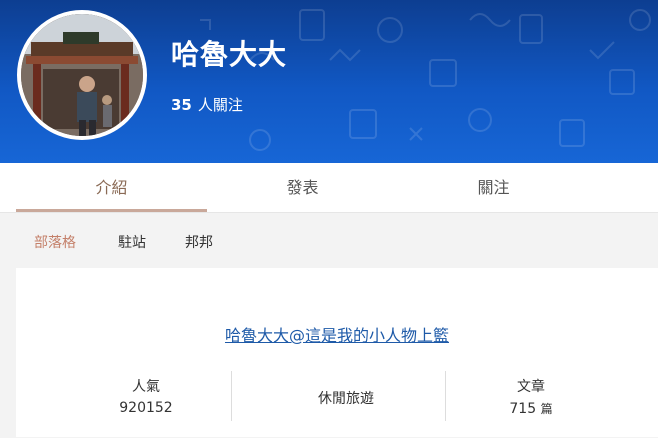 The image size is (658, 438). What do you see at coordinates (181, 105) in the screenshot?
I see `follower-number: 35` at bounding box center [181, 105].